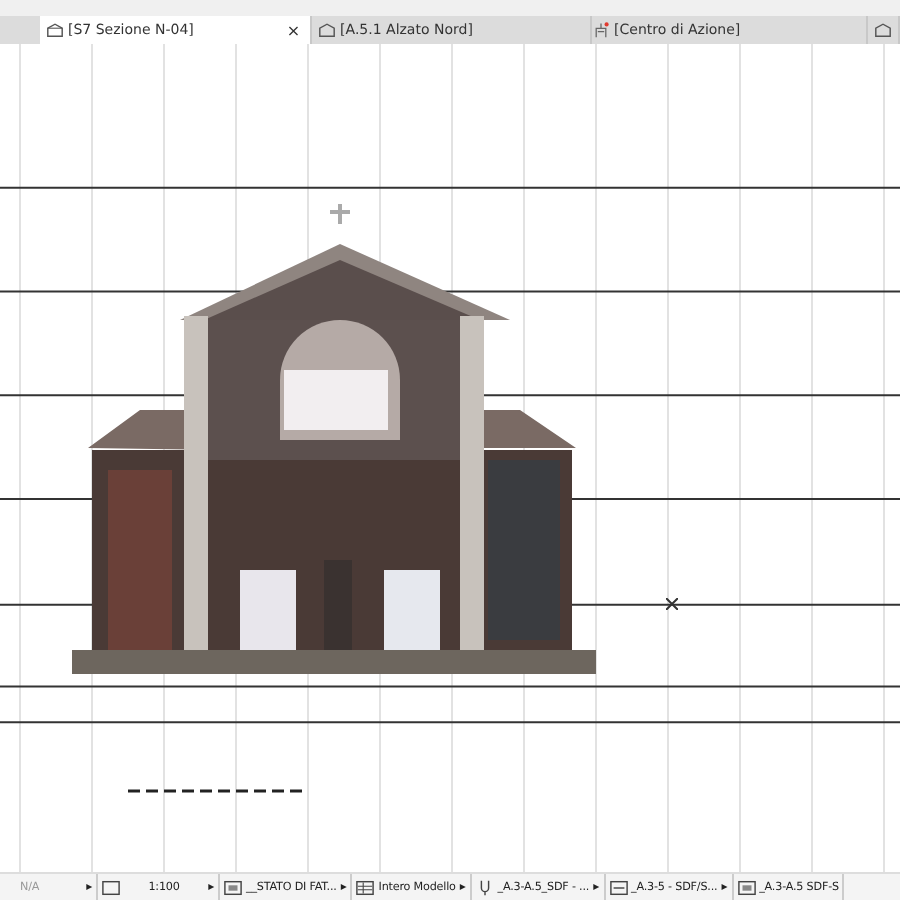 This screenshot has width=900, height=900. I want to click on pen-icon, so click(484, 887).